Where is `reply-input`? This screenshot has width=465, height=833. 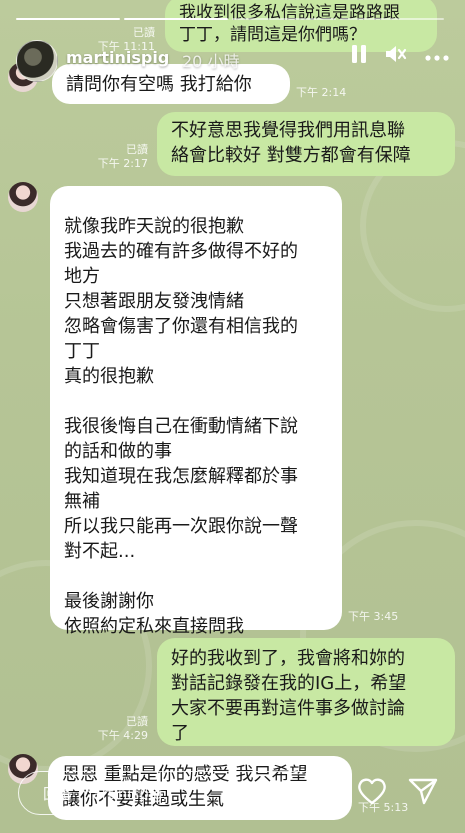 reply-input is located at coordinates (178, 794).